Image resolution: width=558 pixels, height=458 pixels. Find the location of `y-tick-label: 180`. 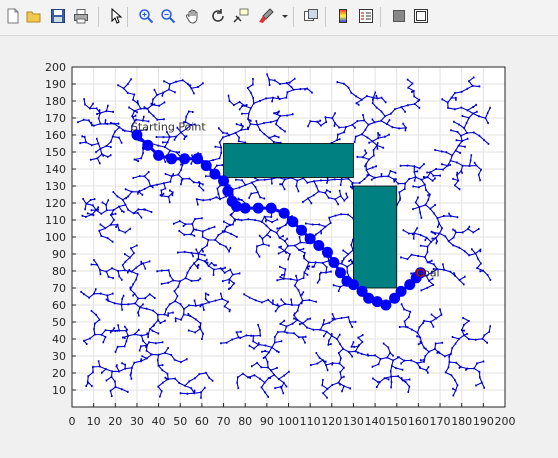

y-tick-label: 180 is located at coordinates (55, 101).